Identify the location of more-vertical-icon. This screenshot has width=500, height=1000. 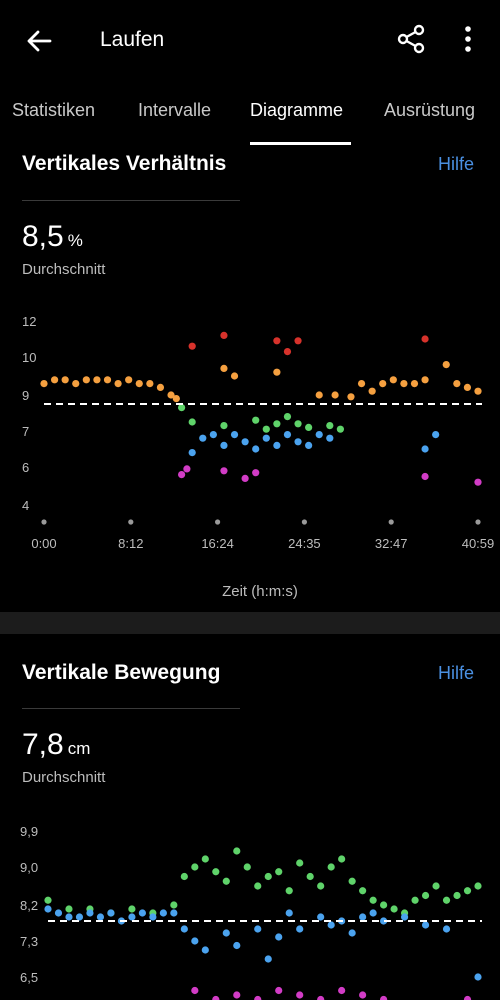
(468, 39).